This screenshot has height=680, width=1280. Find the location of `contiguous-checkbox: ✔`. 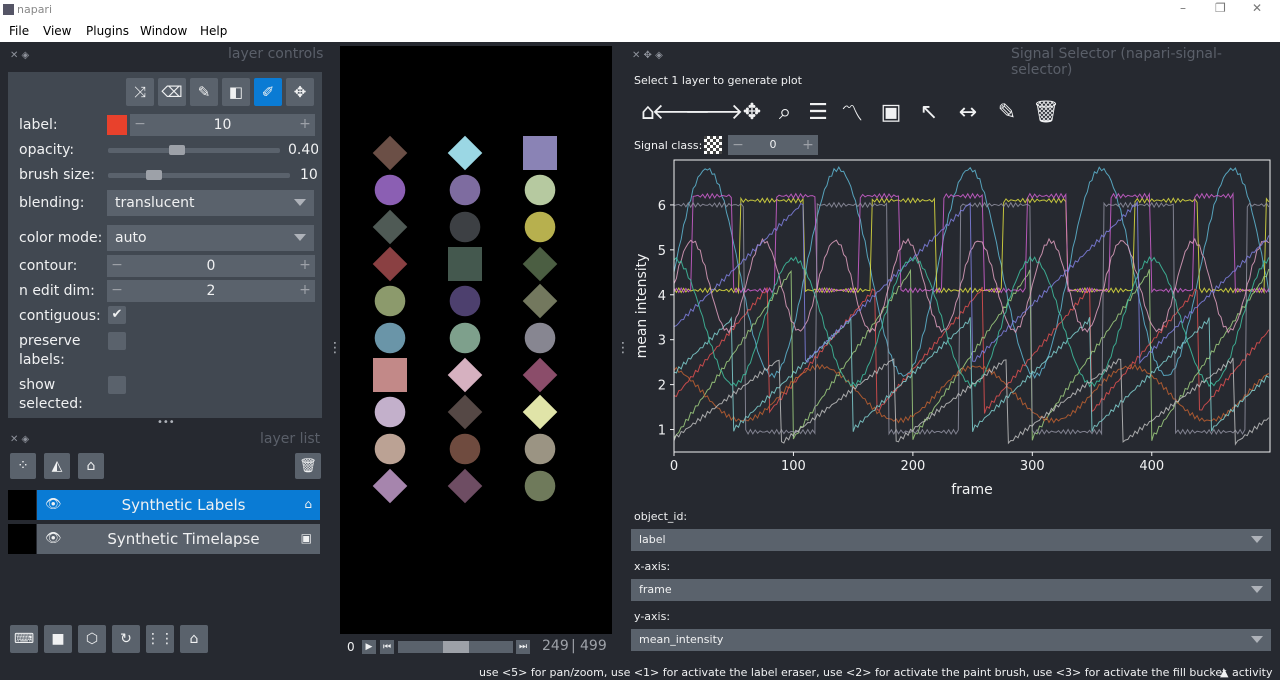

contiguous-checkbox: ✔ is located at coordinates (117, 315).